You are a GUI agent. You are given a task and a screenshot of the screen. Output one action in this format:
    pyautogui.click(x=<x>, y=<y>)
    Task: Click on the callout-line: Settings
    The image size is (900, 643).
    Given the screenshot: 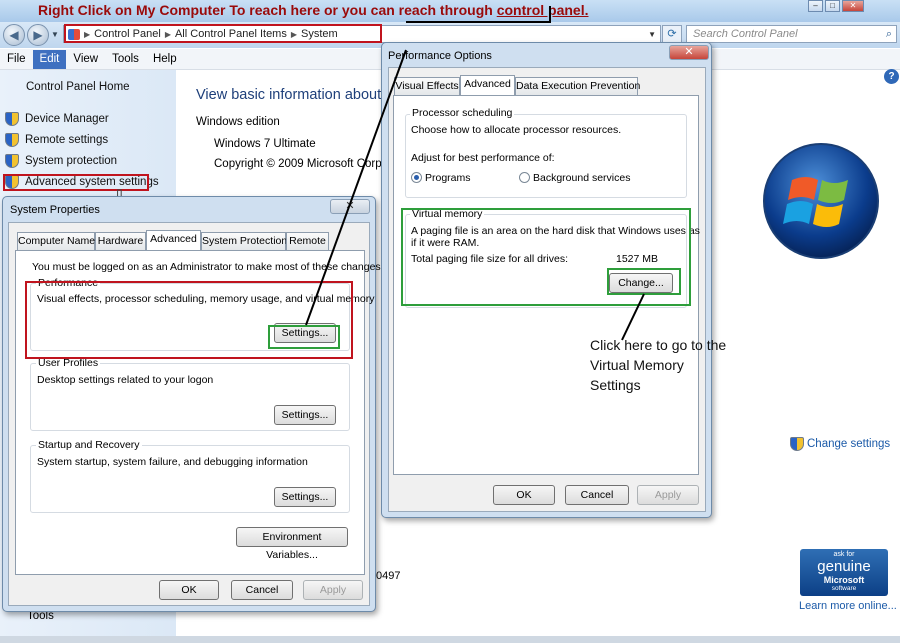 What is the action you would take?
    pyautogui.click(x=615, y=385)
    